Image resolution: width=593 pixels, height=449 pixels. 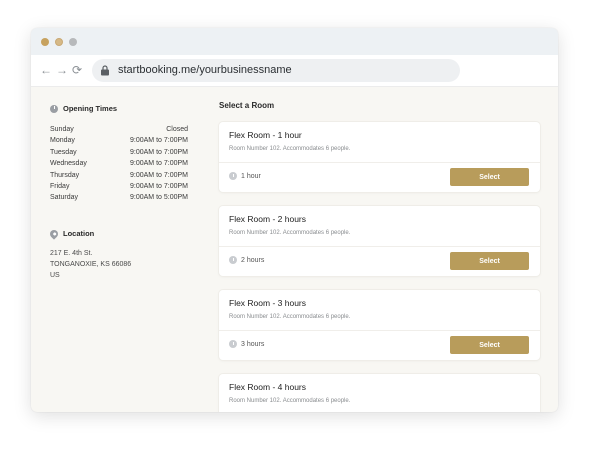 What do you see at coordinates (62, 70) in the screenshot?
I see `forward-arrow-icon: →` at bounding box center [62, 70].